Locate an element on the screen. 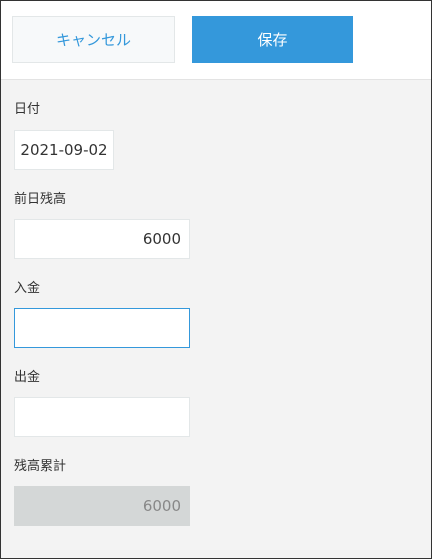 This screenshot has width=432, height=559. prev-balance-label: 前日残高 is located at coordinates (40, 199).